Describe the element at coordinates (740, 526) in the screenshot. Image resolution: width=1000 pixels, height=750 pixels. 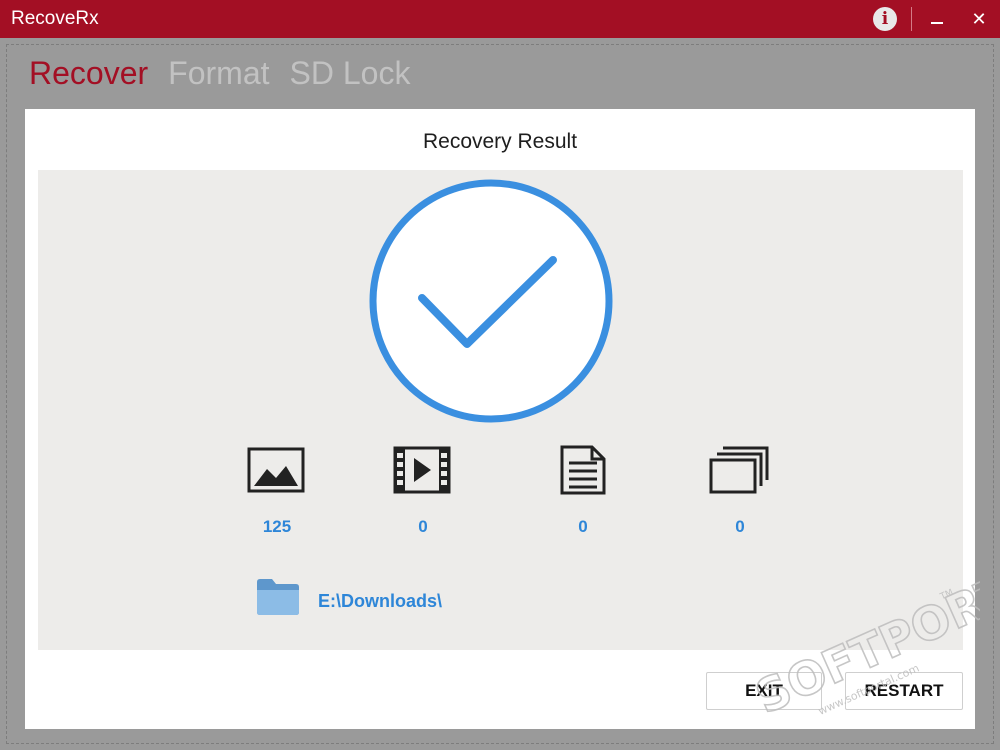
I see `other-files-count: 0` at that location.